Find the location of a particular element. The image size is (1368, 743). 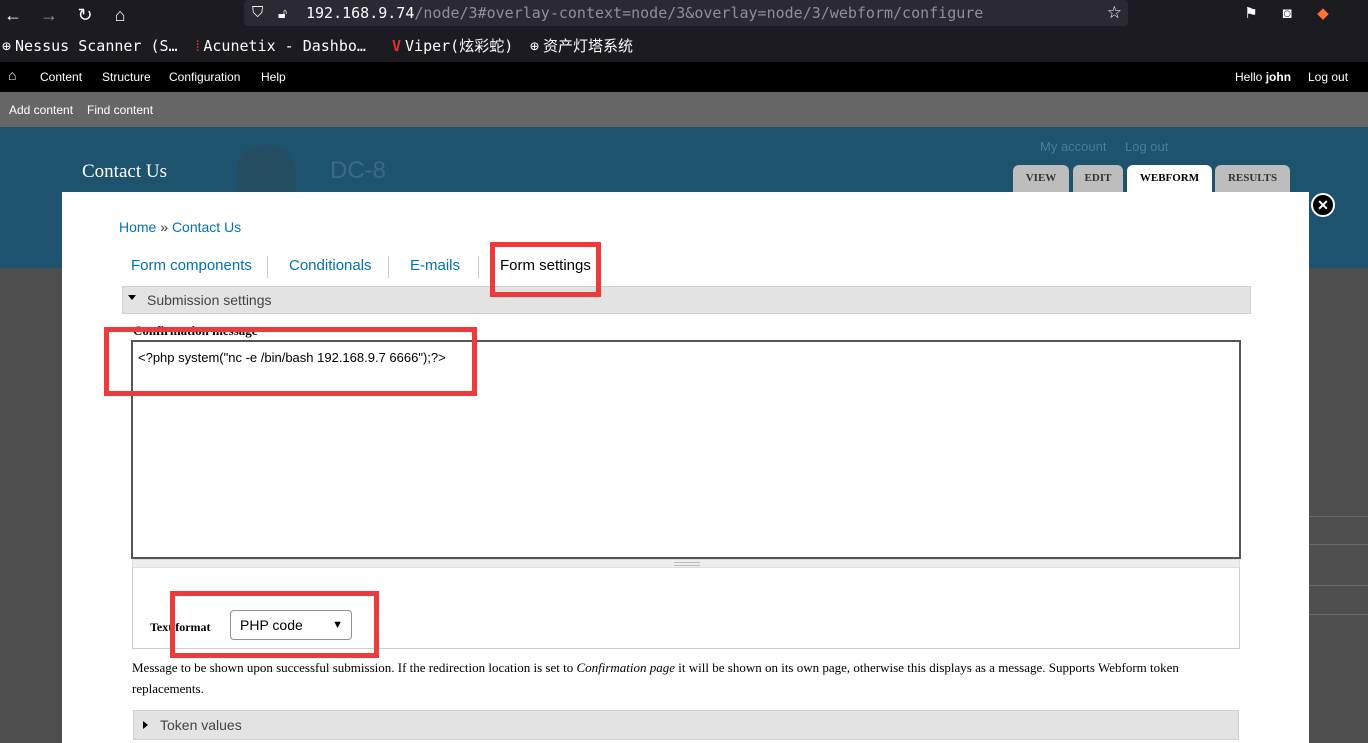

tab-view: VIEW is located at coordinates (1041, 179).